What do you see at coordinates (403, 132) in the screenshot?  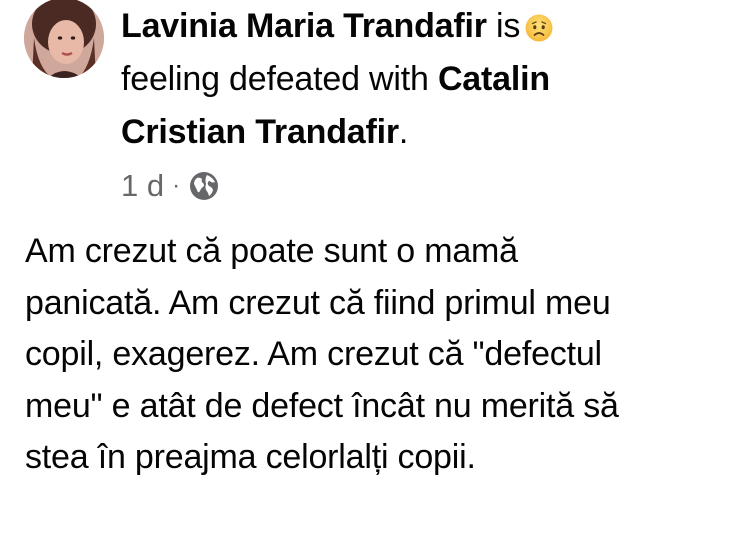 I see `period: .` at bounding box center [403, 132].